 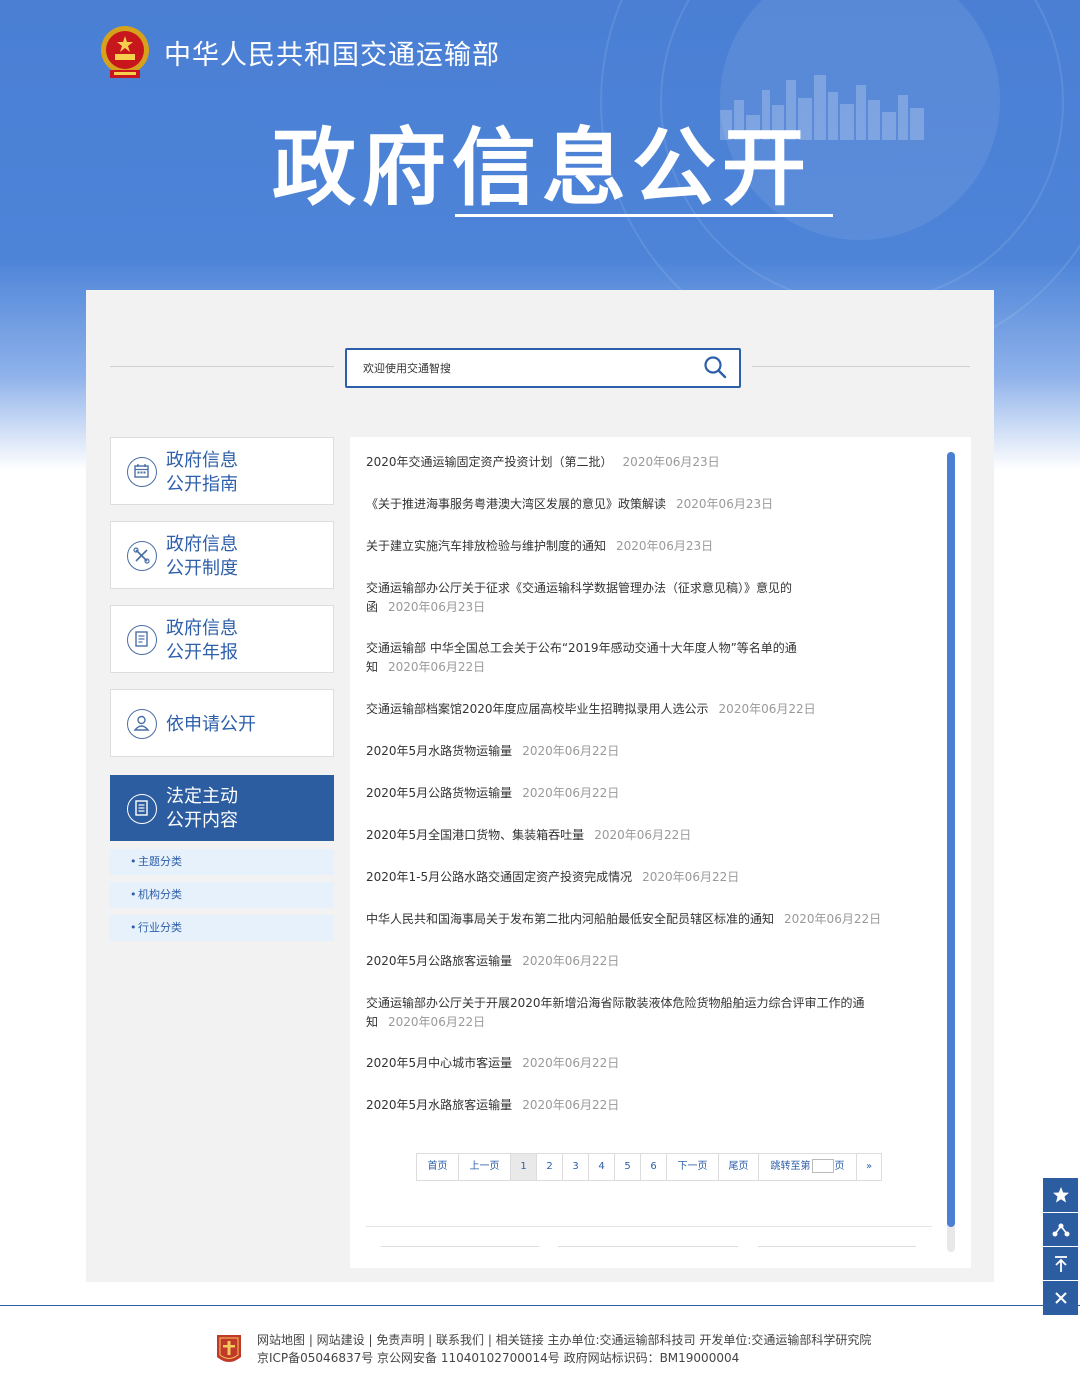 I want to click on close-icon, so click(x=1060, y=1298).